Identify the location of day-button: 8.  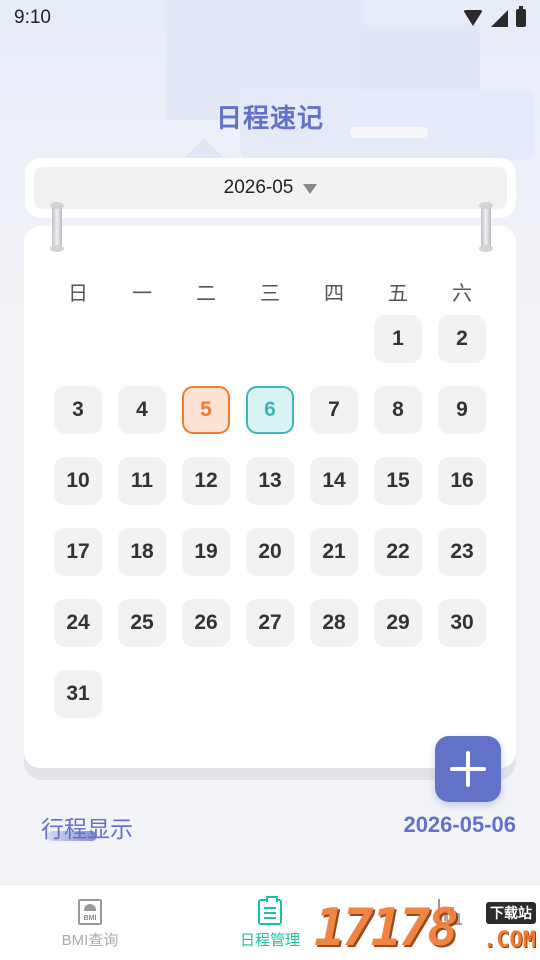
(398, 410).